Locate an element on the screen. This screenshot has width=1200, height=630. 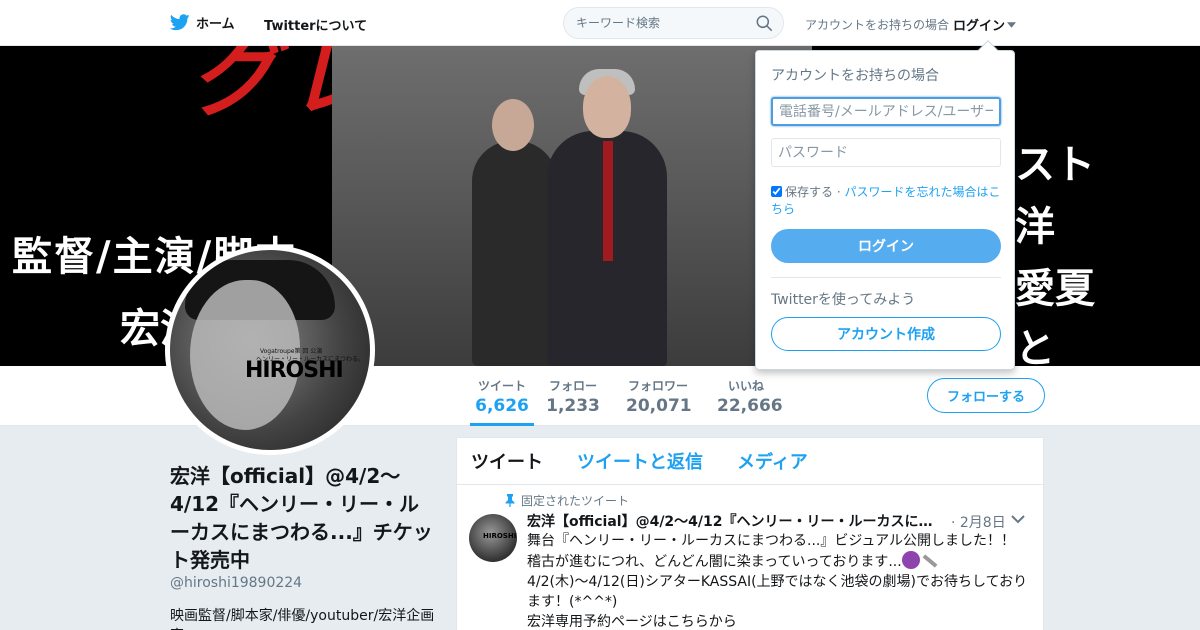
banner-figure-woman is located at coordinates (514, 232).